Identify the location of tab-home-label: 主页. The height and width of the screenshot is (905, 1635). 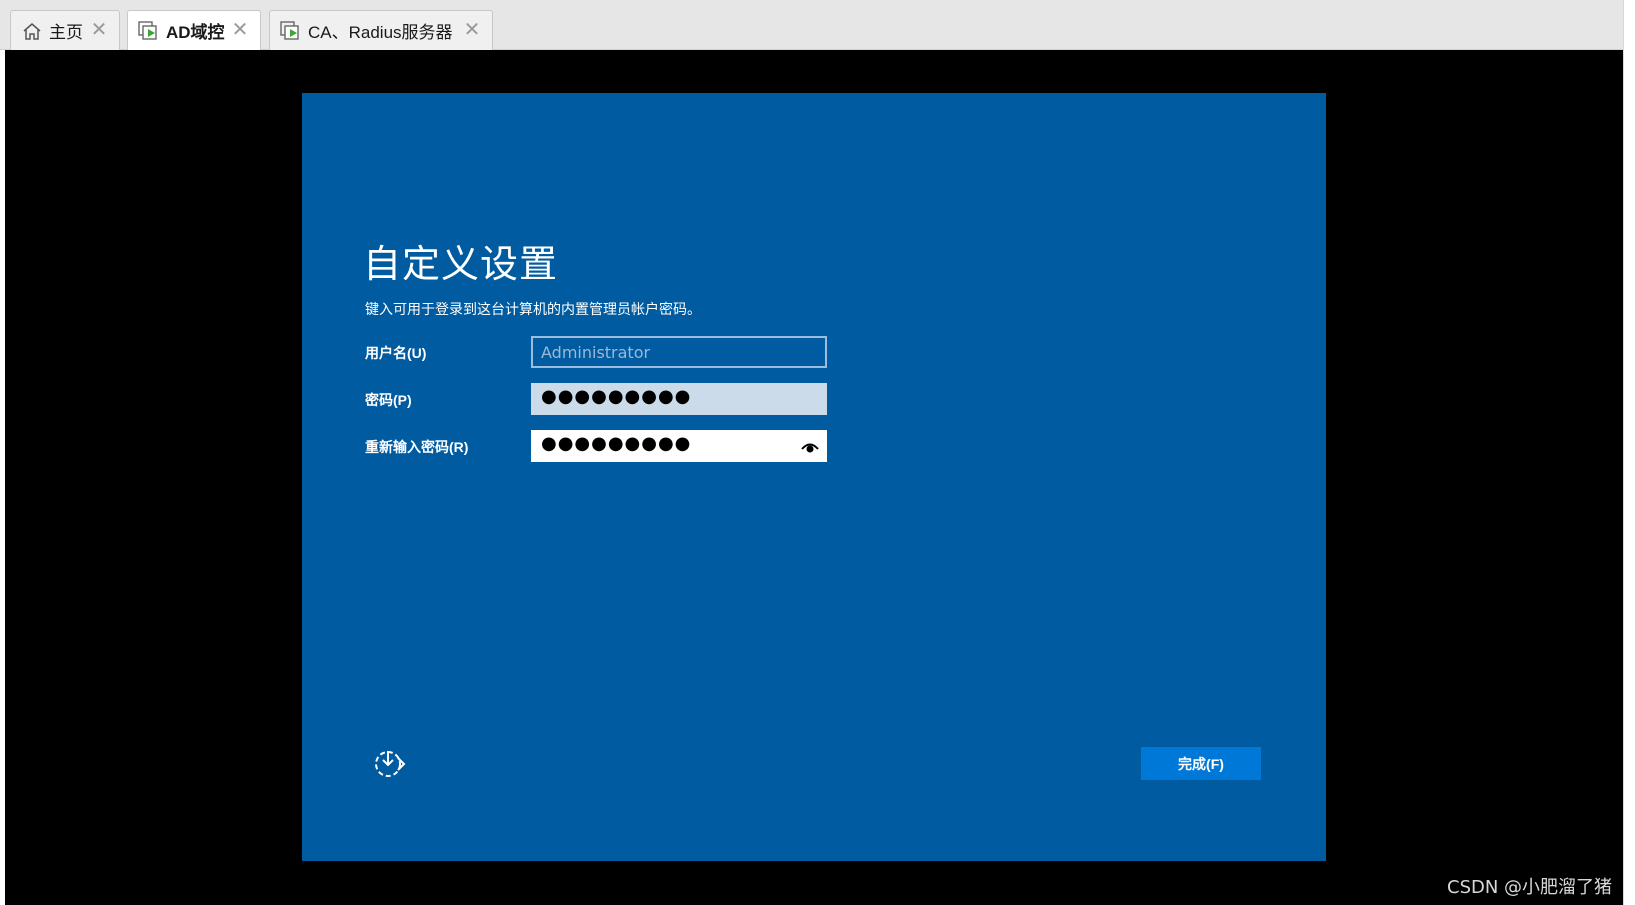
(66, 32).